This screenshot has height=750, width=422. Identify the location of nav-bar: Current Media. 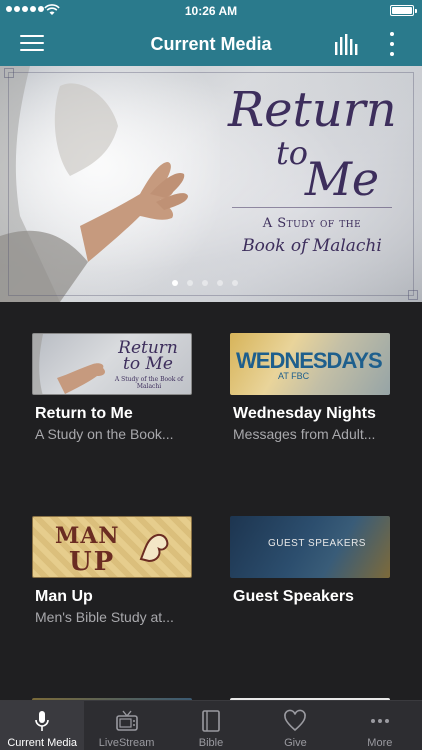
(211, 44).